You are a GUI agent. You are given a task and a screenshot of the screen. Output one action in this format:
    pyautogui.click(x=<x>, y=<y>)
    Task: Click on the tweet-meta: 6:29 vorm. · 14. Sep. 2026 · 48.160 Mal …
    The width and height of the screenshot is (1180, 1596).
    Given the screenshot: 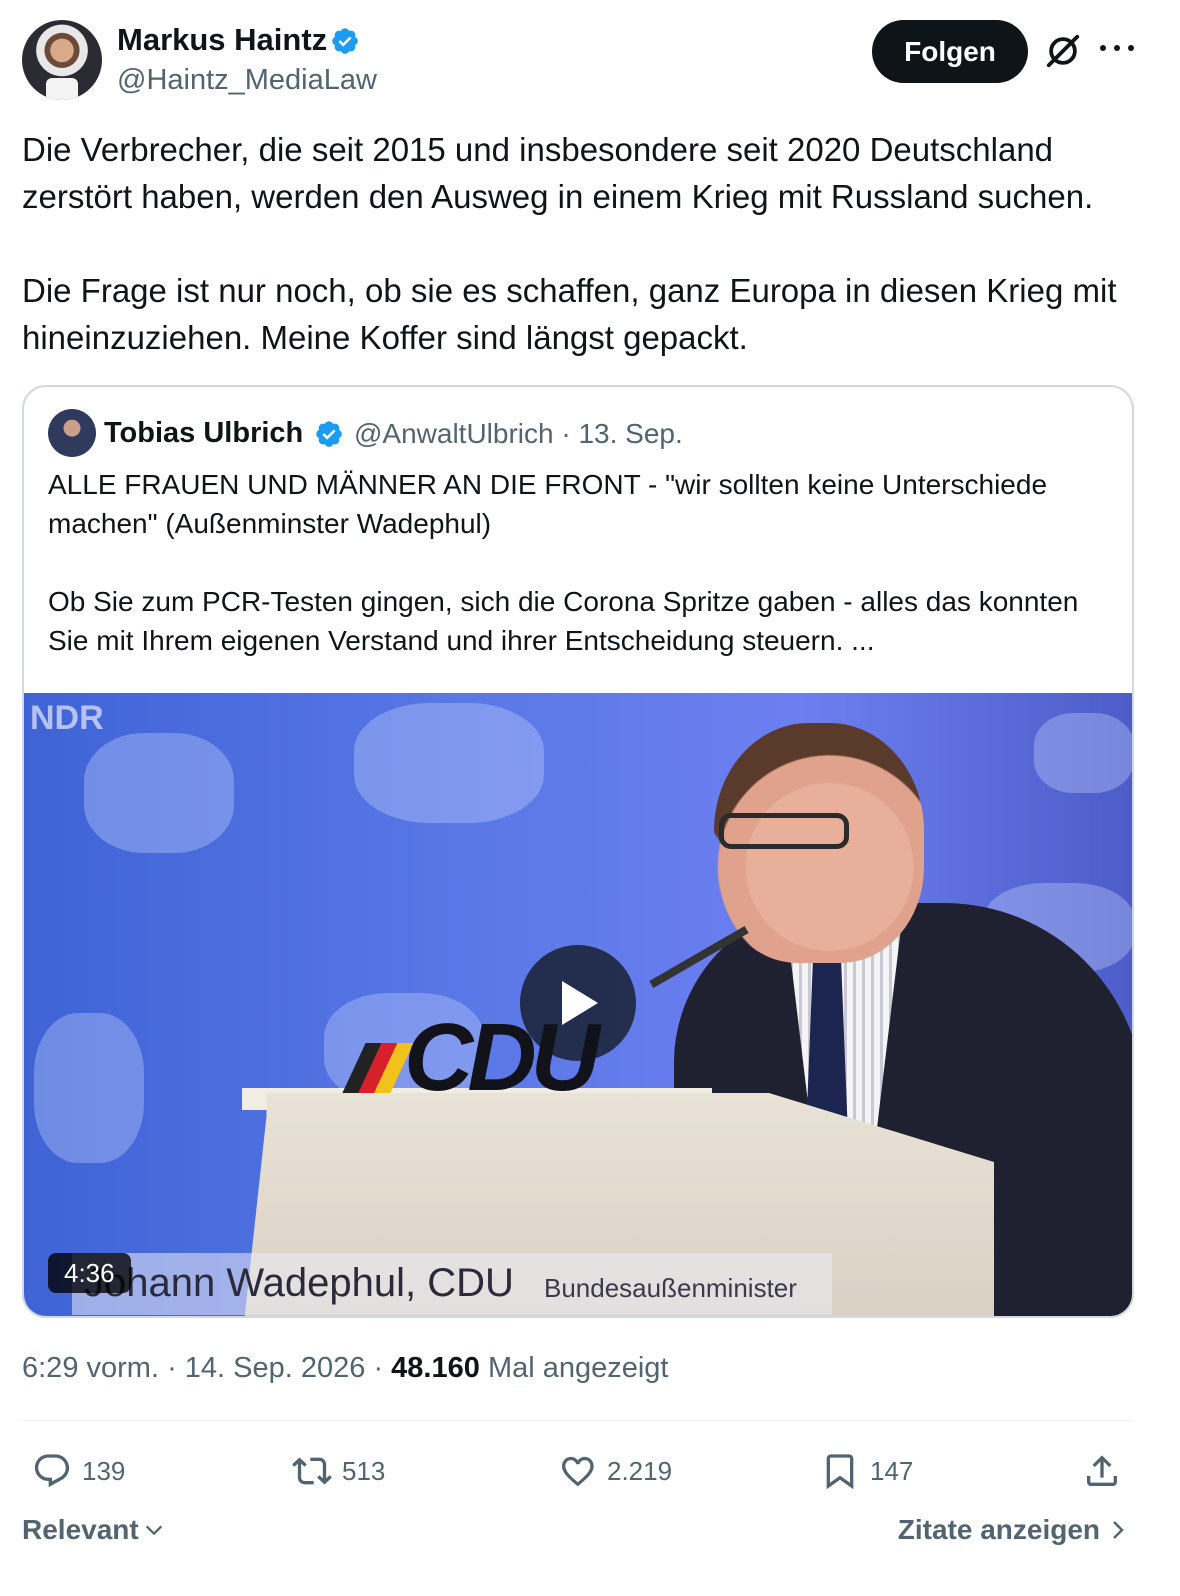 What is the action you would take?
    pyautogui.click(x=345, y=1368)
    